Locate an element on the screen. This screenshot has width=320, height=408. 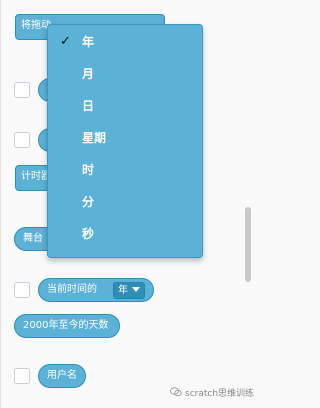
chevron-down-icon is located at coordinates (136, 289).